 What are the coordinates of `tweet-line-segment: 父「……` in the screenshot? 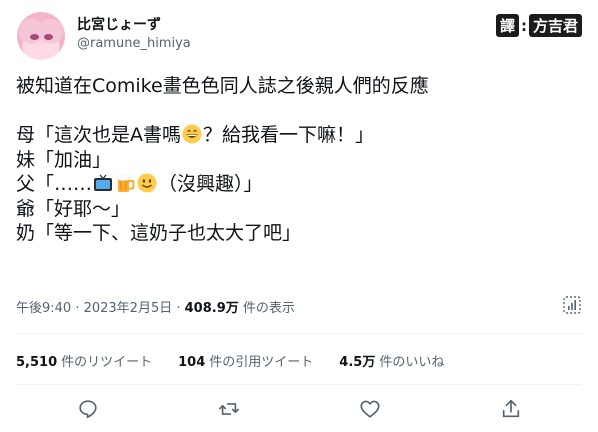 It's located at (54, 184).